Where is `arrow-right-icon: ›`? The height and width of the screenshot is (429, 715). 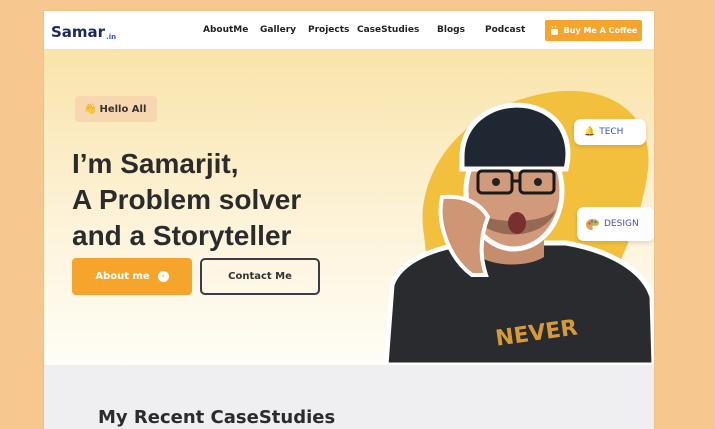 arrow-right-icon: › is located at coordinates (163, 276).